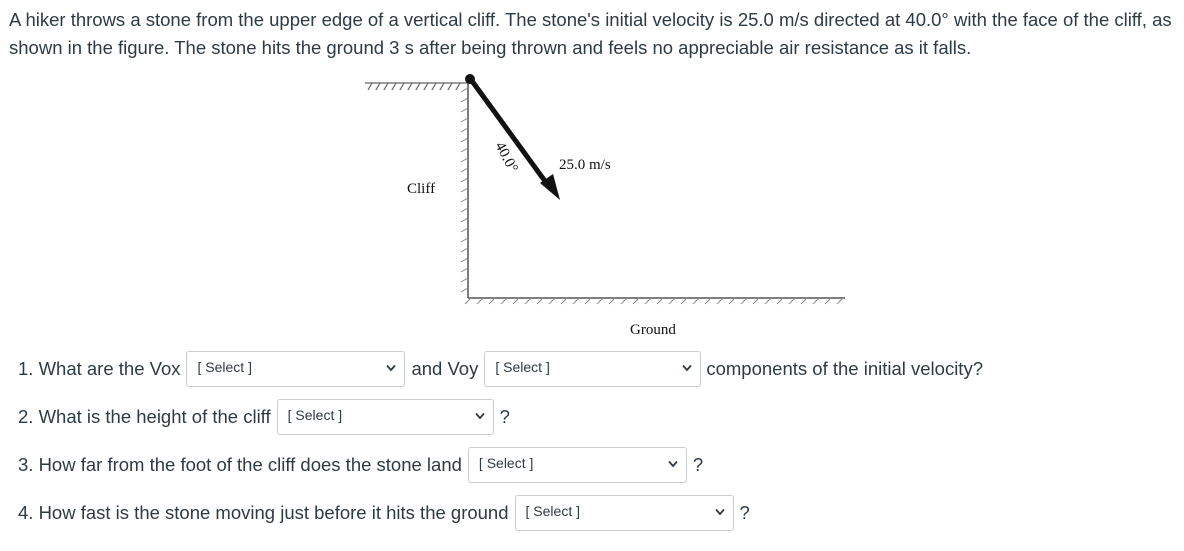 The width and height of the screenshot is (1184, 551). I want to click on top-ledge-hatch, so click(417, 86).